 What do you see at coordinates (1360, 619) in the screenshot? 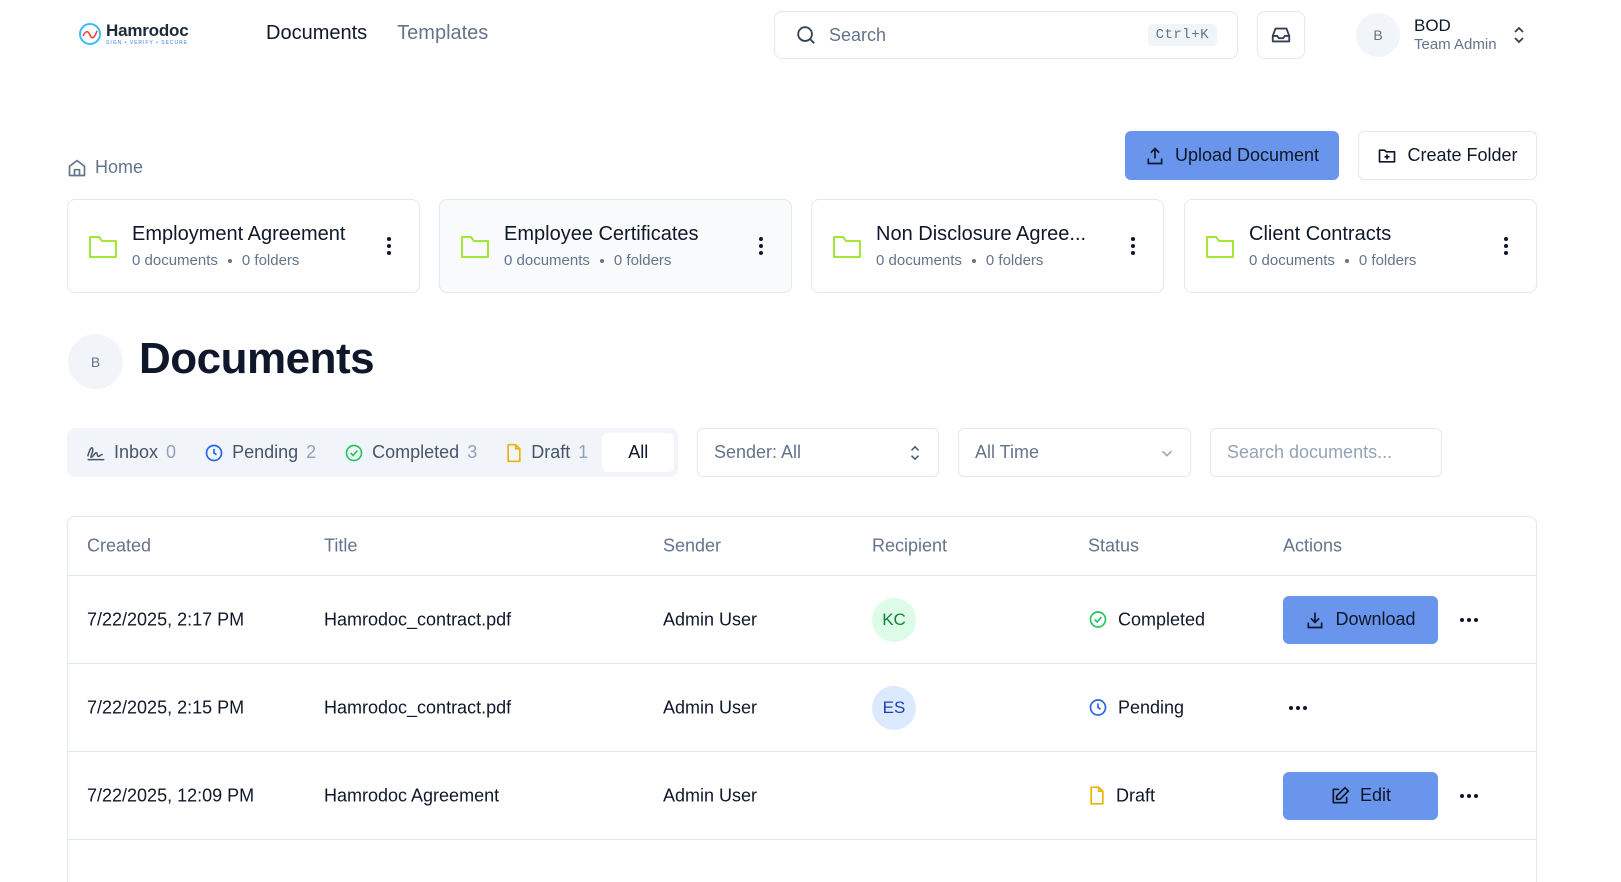
I see `download-button: Download` at bounding box center [1360, 619].